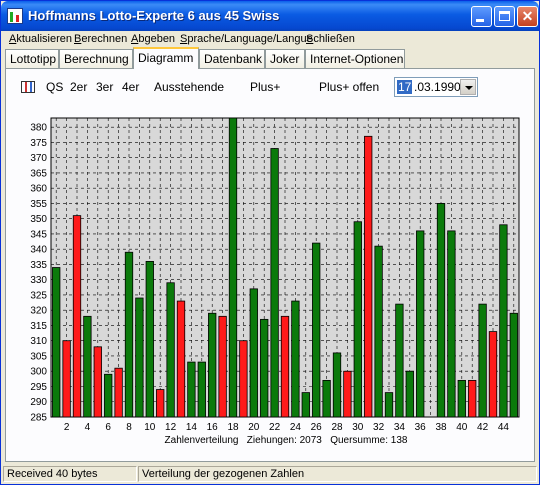 This screenshot has width=540, height=485. Describe the element at coordinates (100, 39) in the screenshot. I see `menu-berechnen: Berechnen` at that location.